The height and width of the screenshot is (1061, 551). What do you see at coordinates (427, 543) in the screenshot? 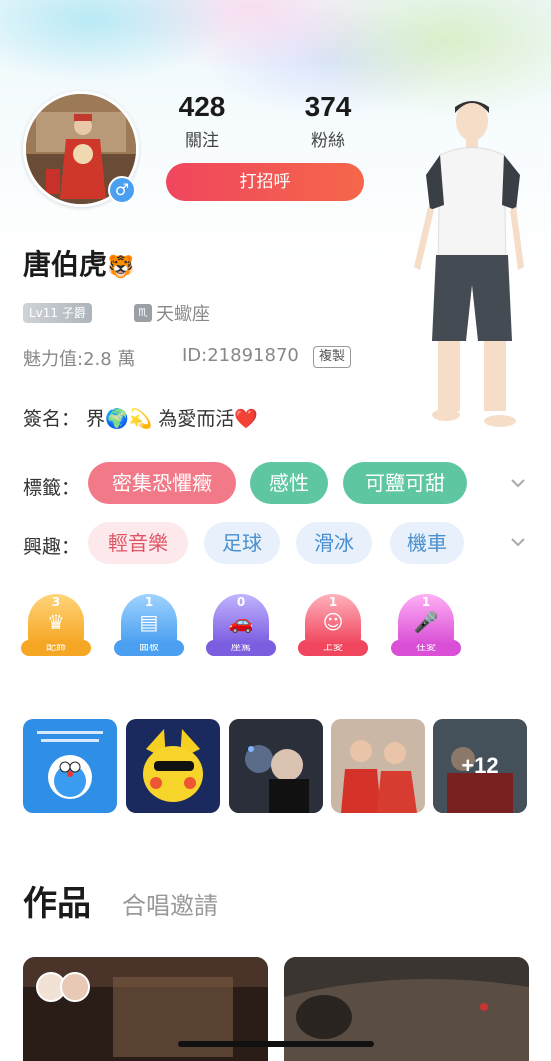
I see `interest-item: 機車` at bounding box center [427, 543].